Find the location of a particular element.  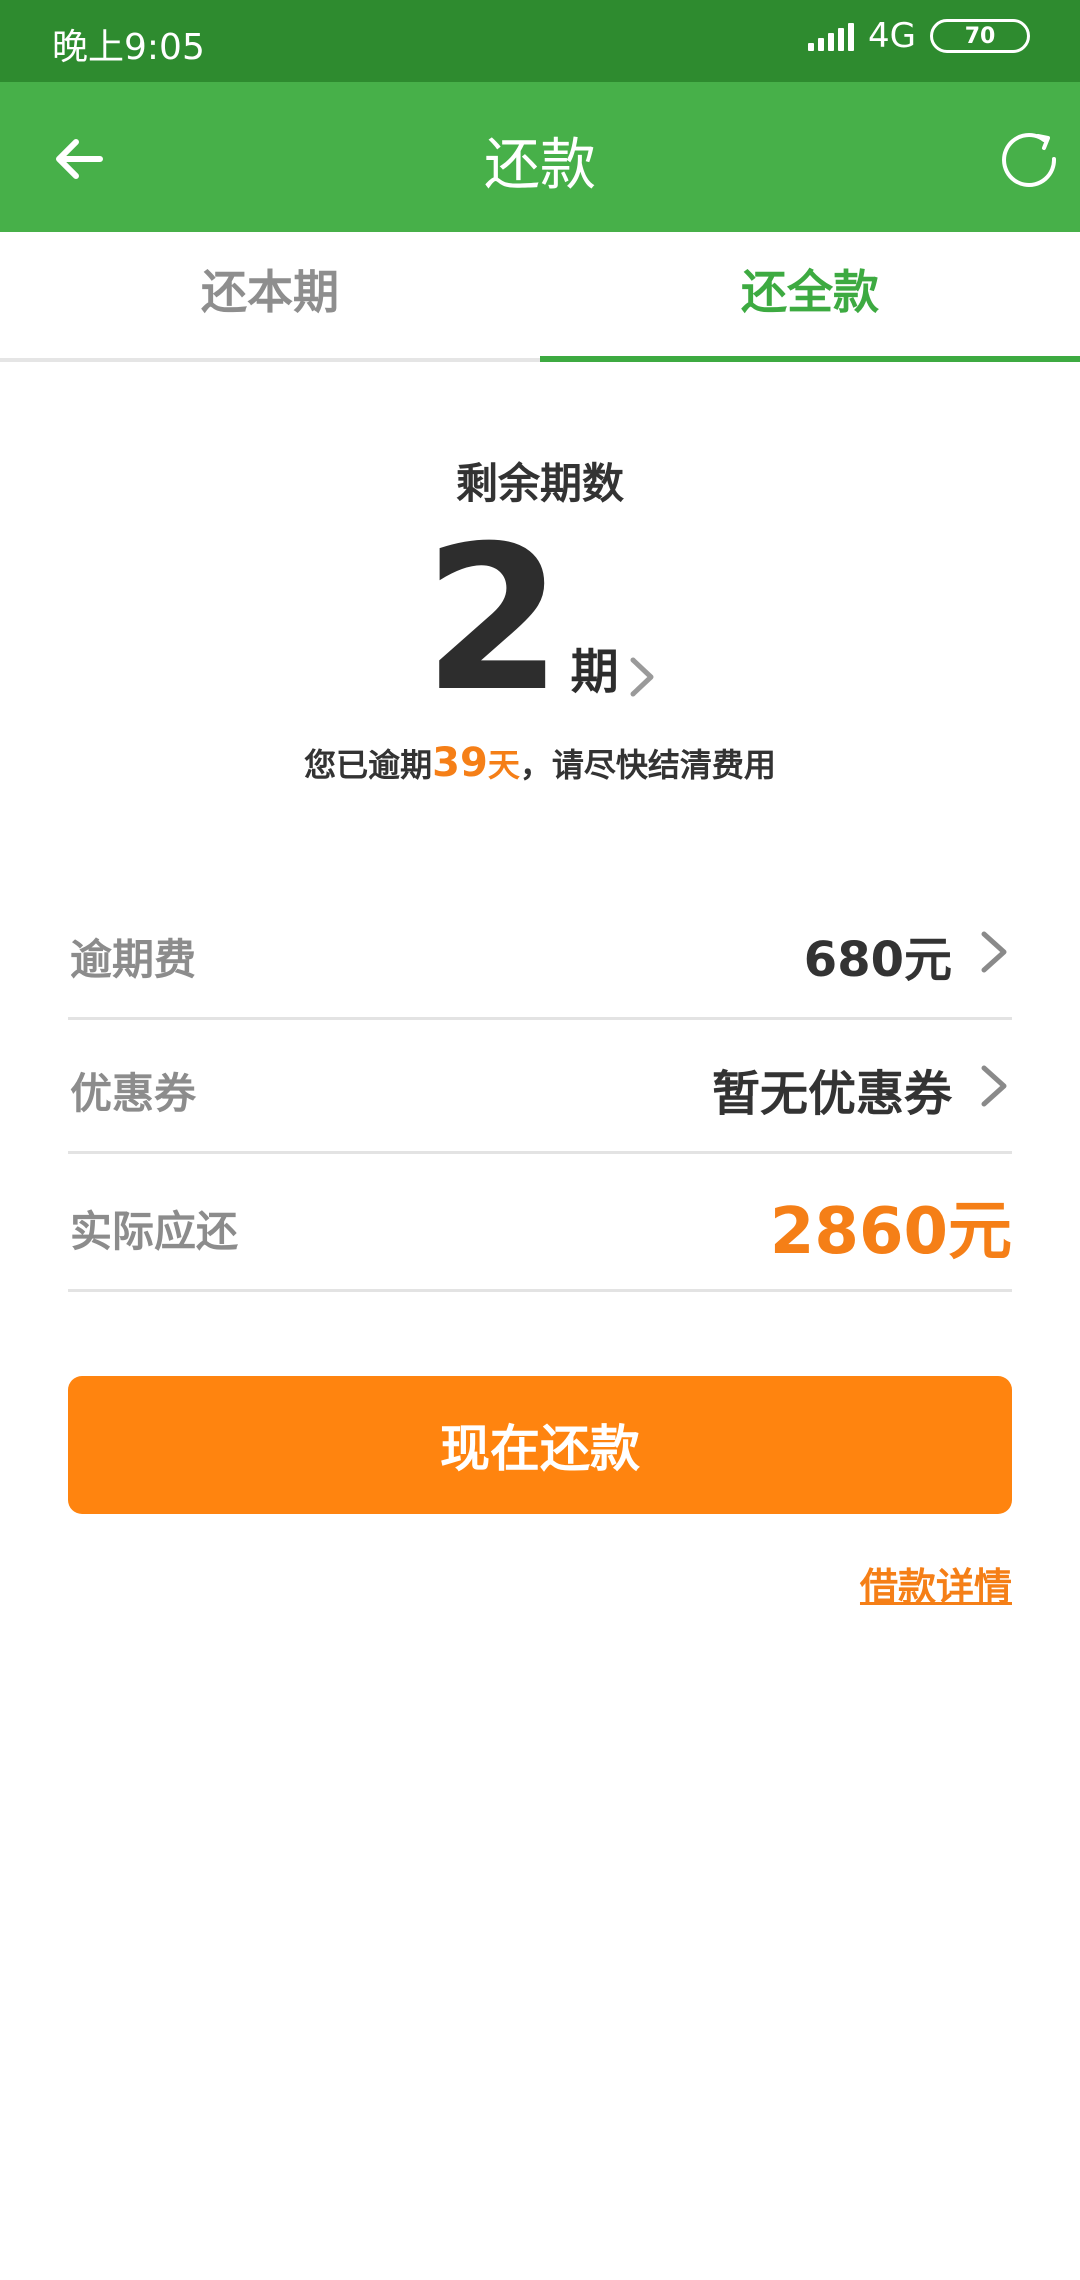

remaining-periods: 2 期 is located at coordinates (540, 619).